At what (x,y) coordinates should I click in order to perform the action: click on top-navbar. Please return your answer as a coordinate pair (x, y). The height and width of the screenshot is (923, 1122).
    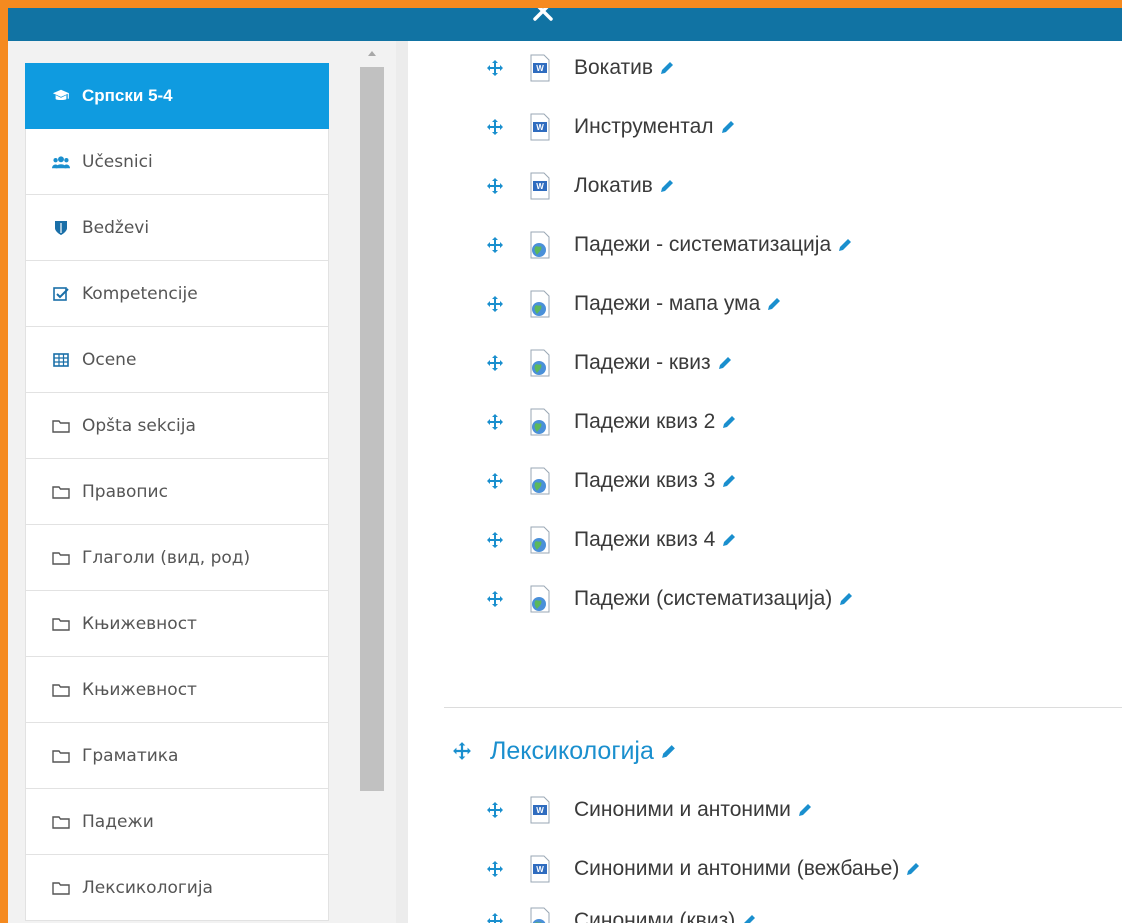
    Looking at the image, I should click on (565, 24).